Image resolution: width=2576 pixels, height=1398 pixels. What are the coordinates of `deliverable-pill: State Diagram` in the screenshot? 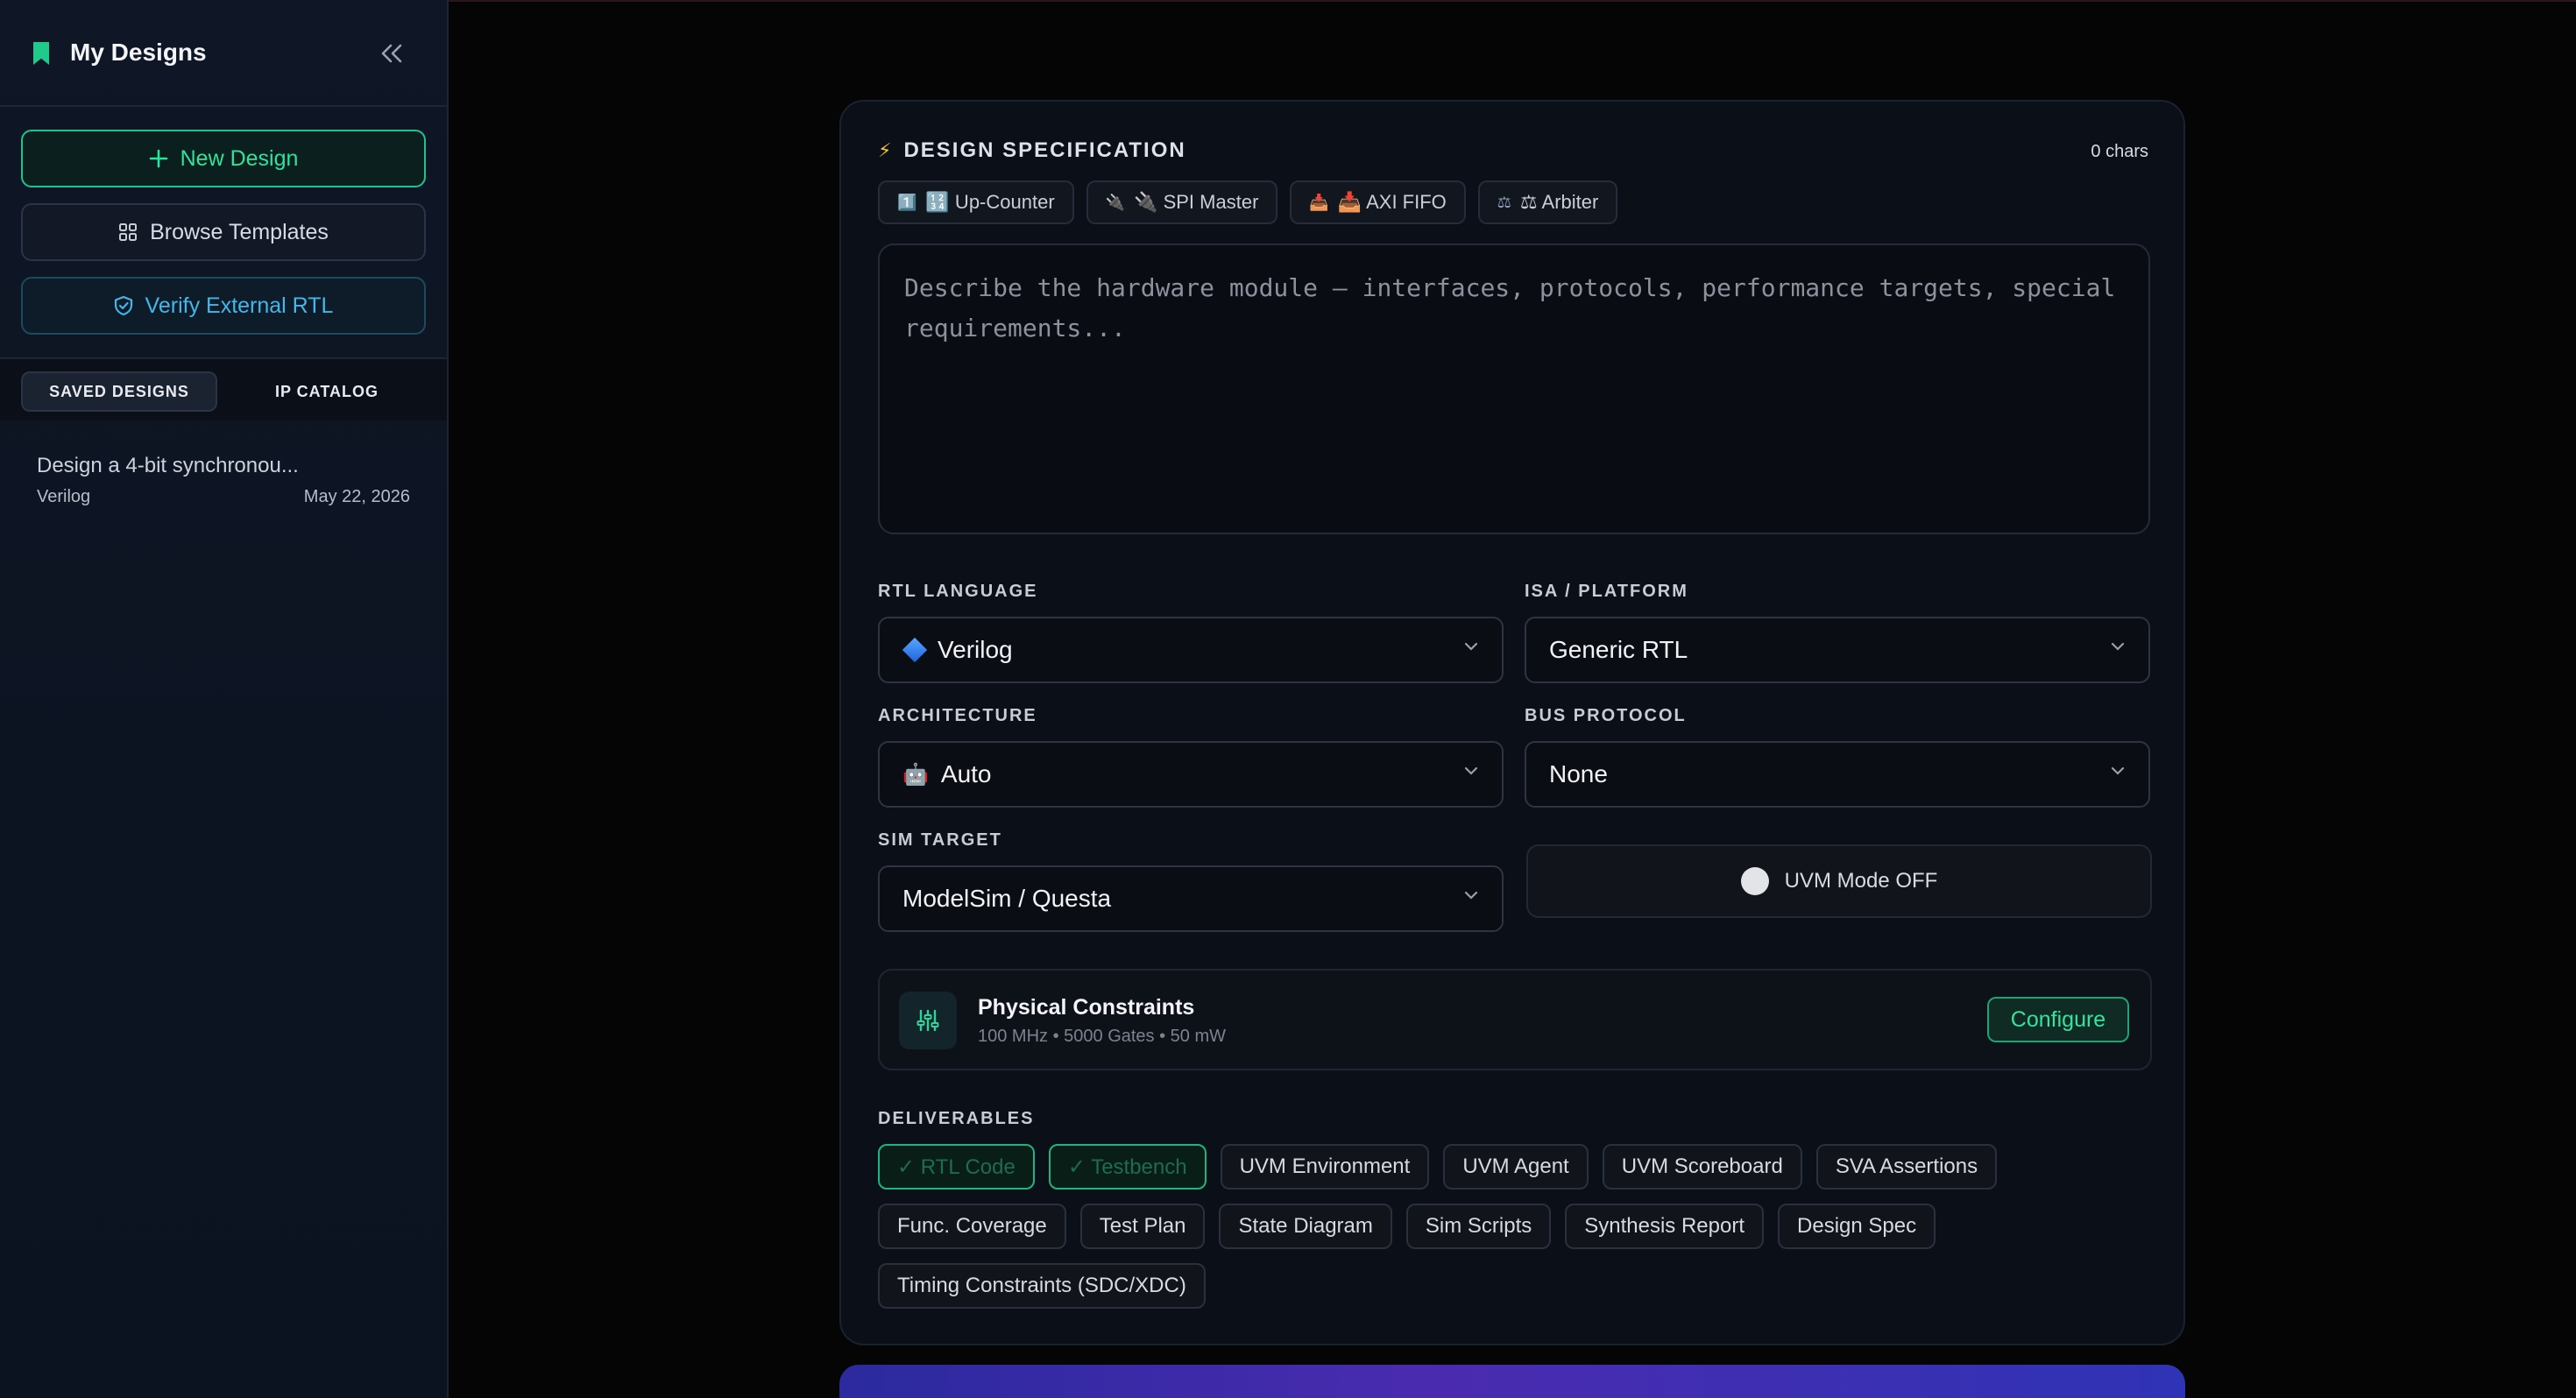 It's located at (1305, 1226).